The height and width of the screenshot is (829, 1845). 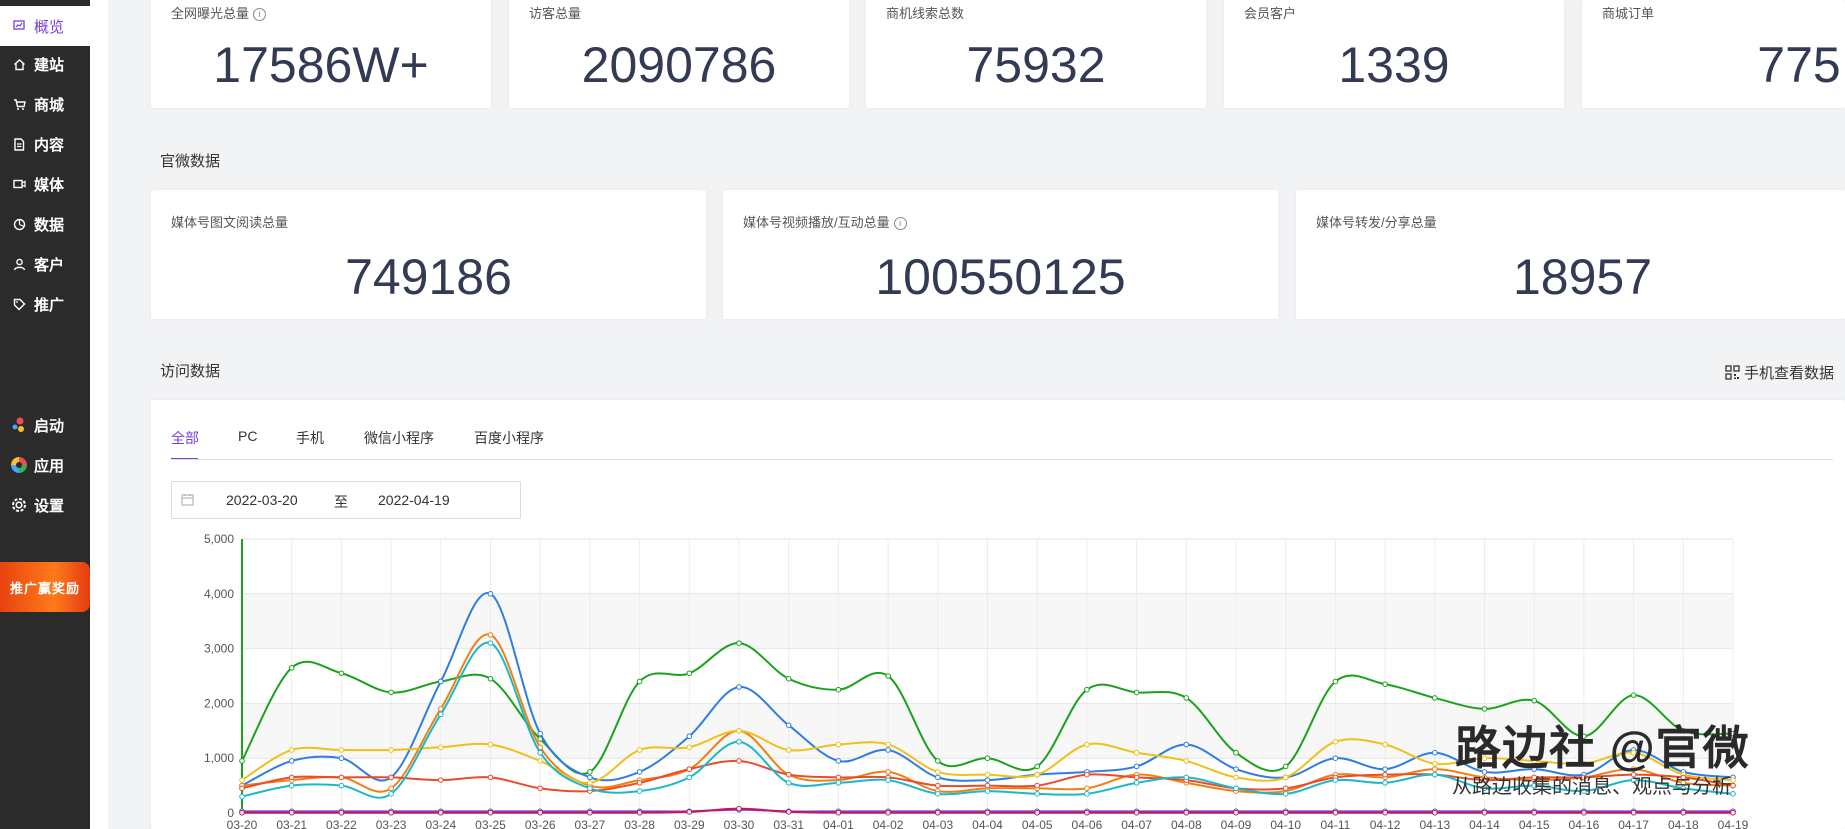 What do you see at coordinates (321, 65) in the screenshot?
I see `stat-value: 17586W+` at bounding box center [321, 65].